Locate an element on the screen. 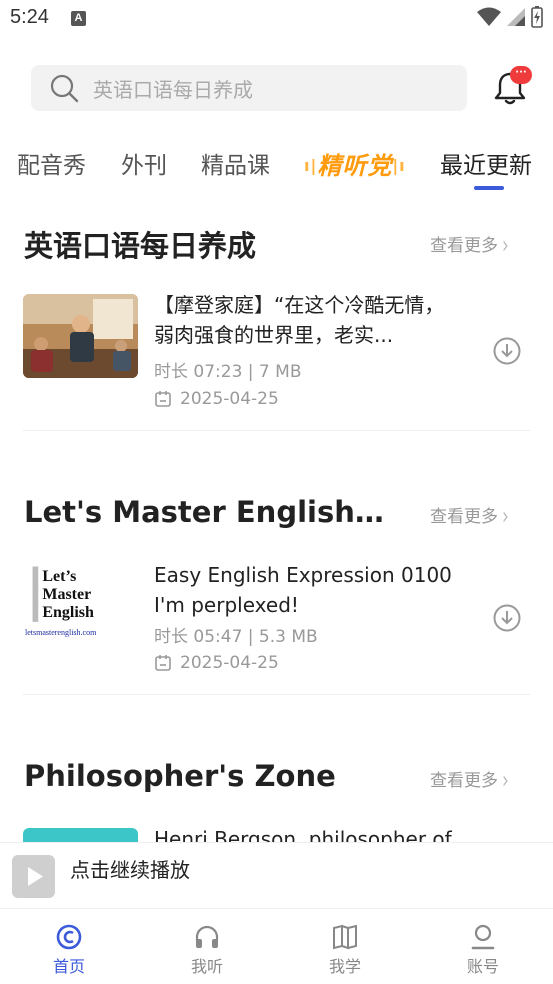 This screenshot has width=553, height=984. status-icons is located at coordinates (510, 17).